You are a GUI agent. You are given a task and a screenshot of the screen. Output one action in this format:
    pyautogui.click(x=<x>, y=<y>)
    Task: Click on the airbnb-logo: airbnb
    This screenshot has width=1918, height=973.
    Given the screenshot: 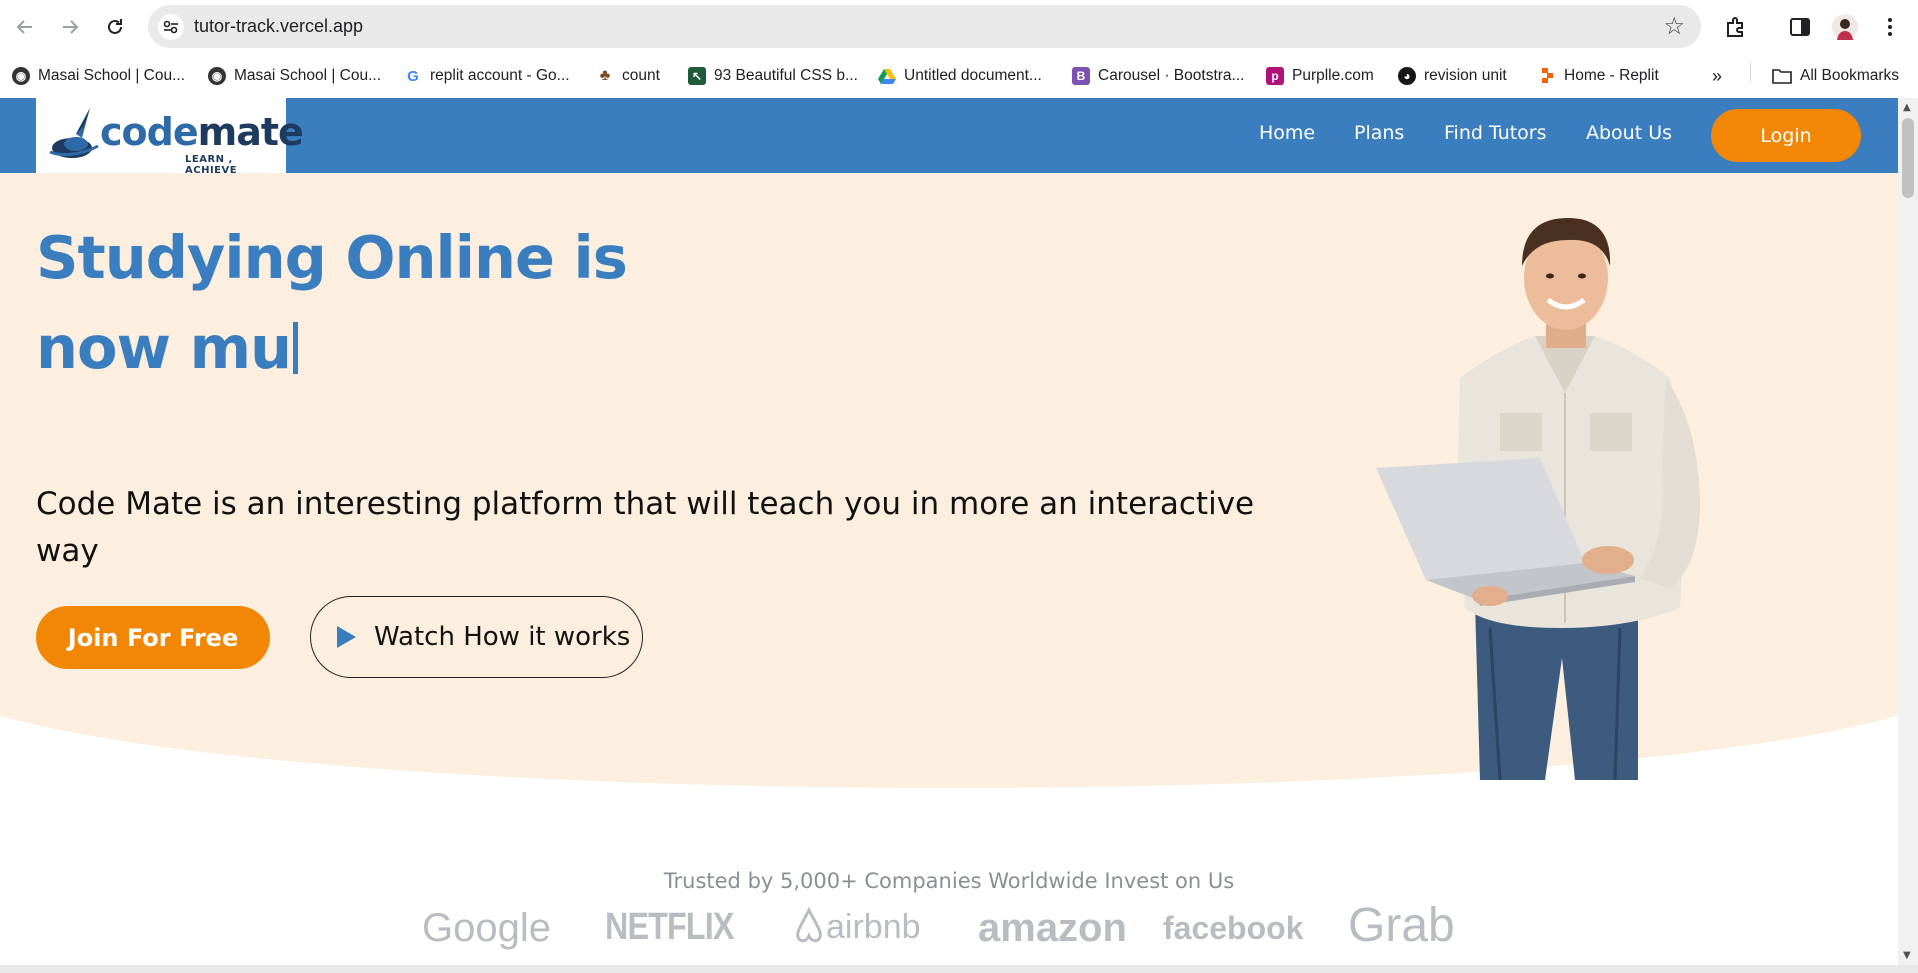 What is the action you would take?
    pyautogui.click(x=856, y=926)
    